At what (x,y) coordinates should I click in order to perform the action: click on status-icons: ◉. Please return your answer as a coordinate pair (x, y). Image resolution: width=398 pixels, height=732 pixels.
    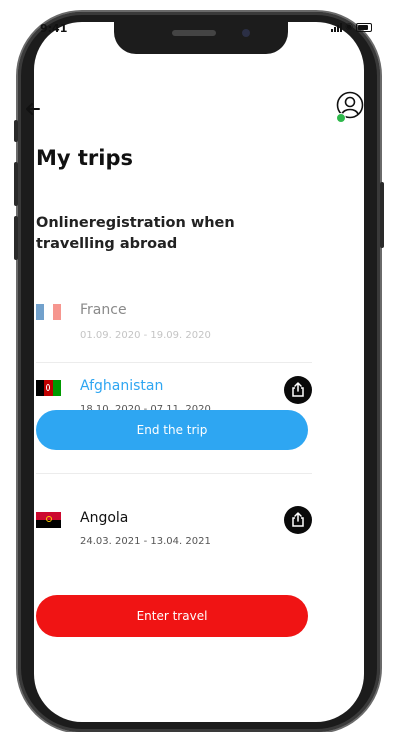
    Looking at the image, I should click on (351, 27).